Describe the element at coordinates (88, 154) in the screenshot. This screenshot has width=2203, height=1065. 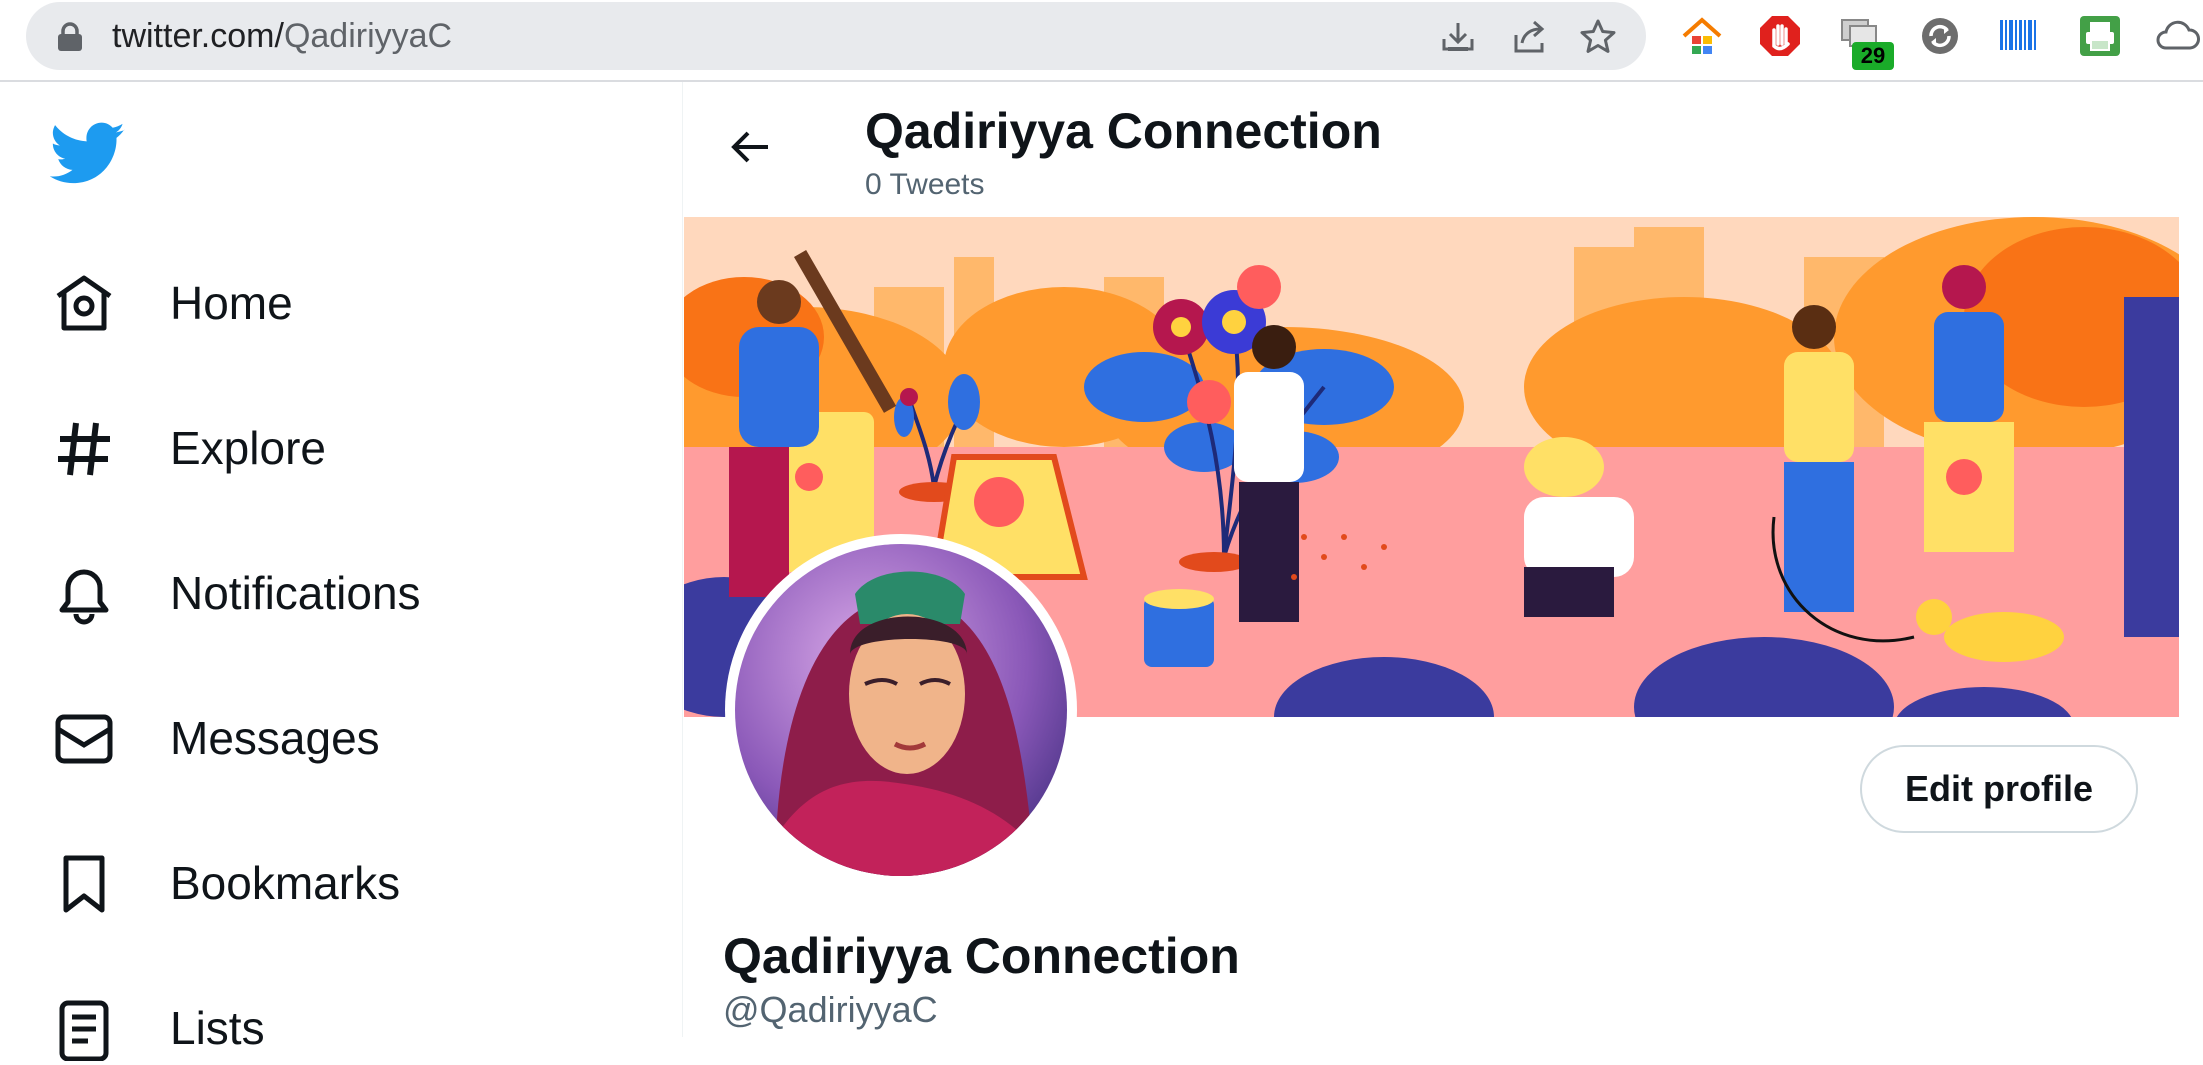
I see `twitter-bird-icon` at that location.